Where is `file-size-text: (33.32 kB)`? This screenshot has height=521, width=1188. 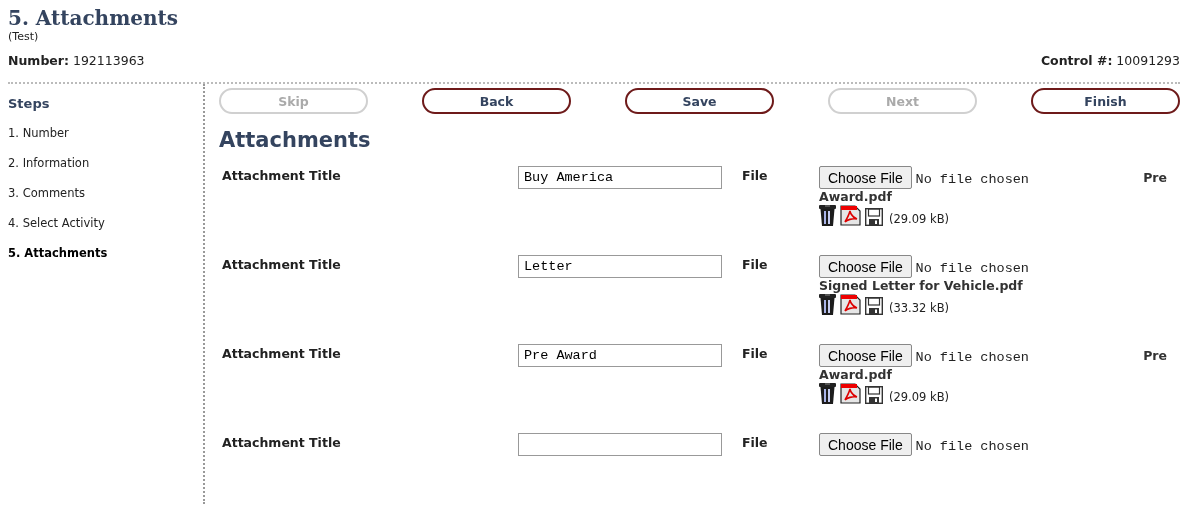
file-size-text: (33.32 kB) is located at coordinates (919, 308).